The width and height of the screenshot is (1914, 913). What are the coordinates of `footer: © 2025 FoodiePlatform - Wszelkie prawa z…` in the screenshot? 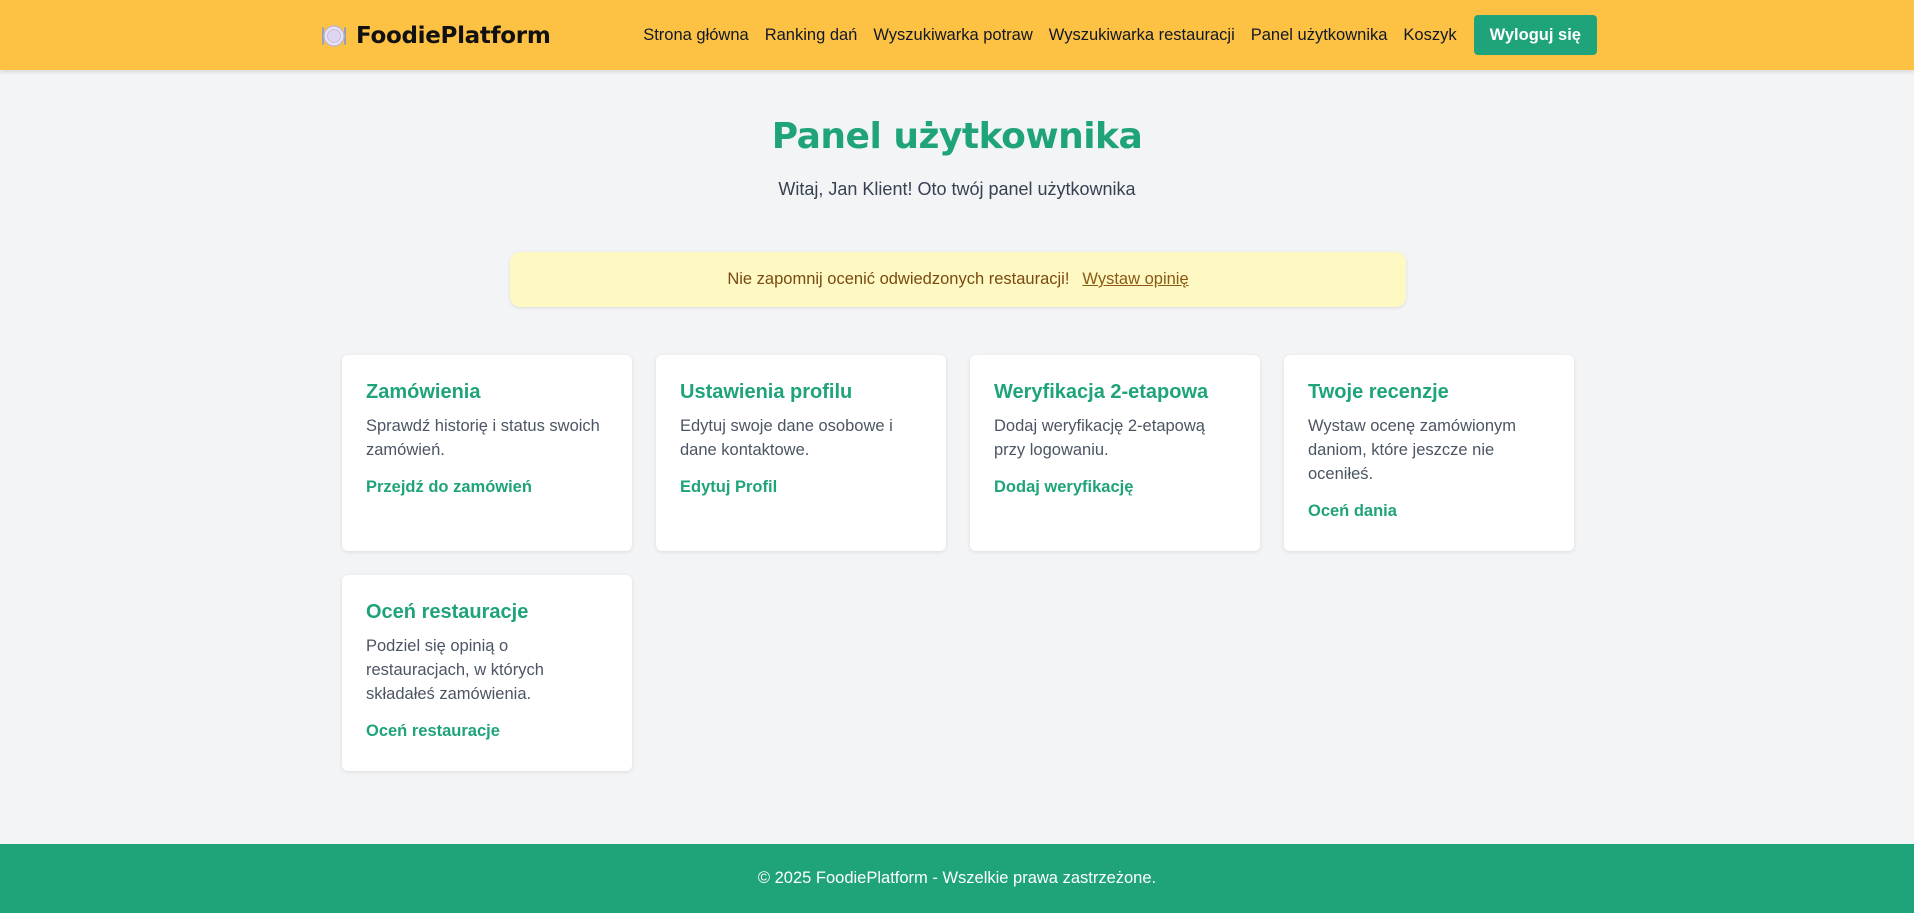 It's located at (957, 878).